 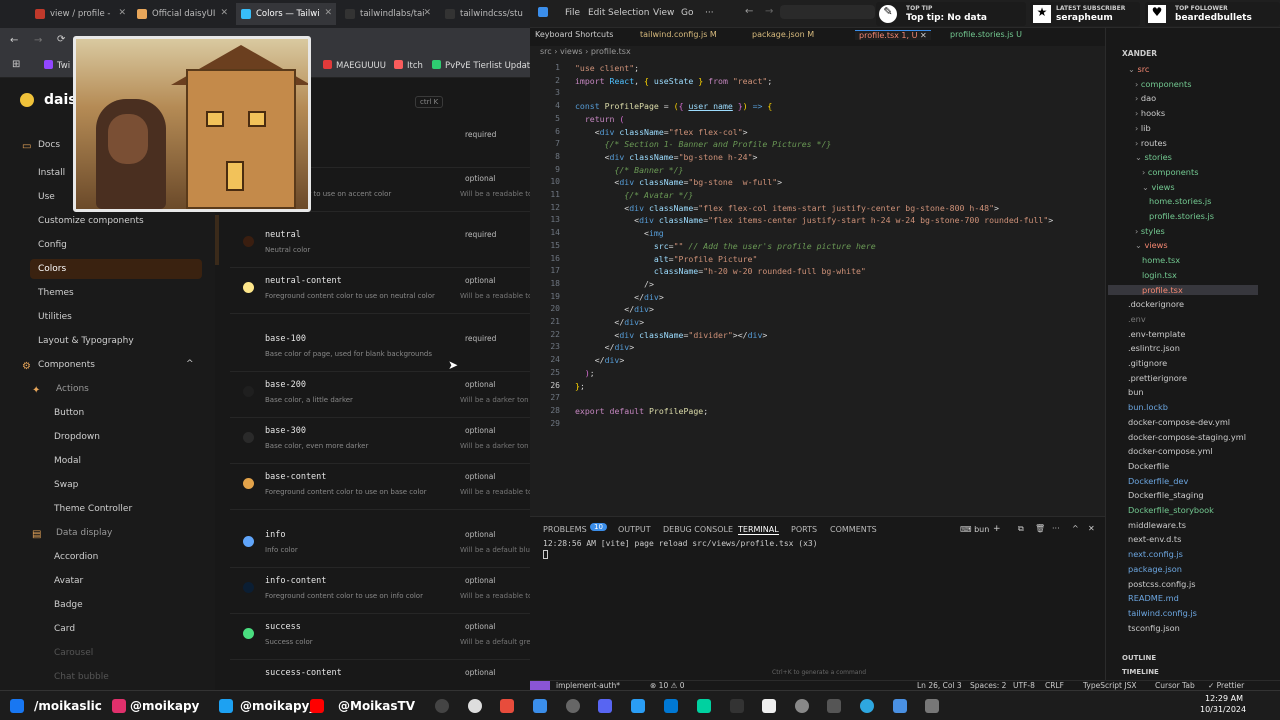 I want to click on language-mode: TypeScript JSX, so click(x=1109, y=685).